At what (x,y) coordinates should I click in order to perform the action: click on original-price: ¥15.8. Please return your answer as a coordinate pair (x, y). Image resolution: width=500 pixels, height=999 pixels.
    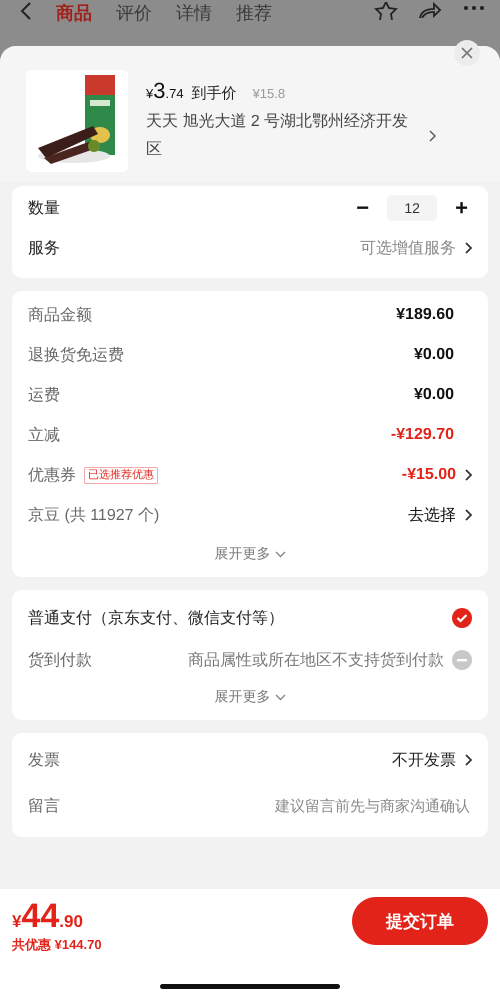
    Looking at the image, I should click on (269, 93).